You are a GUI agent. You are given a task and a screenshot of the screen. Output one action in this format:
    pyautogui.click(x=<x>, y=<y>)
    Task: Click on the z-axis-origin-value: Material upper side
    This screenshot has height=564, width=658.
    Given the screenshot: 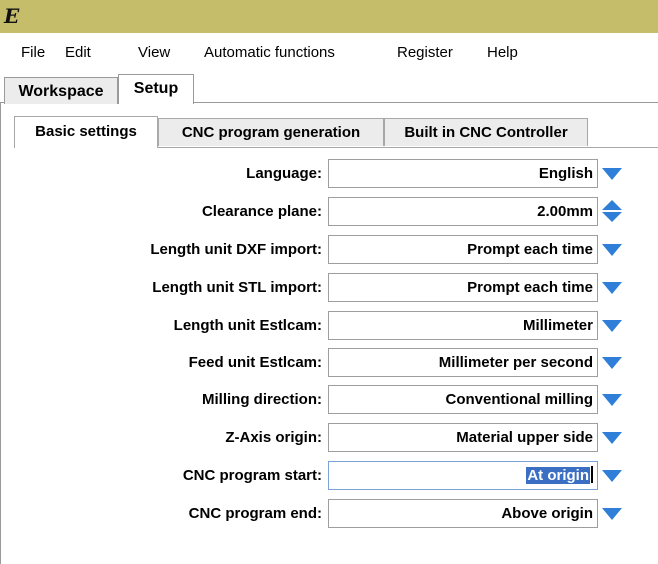 What is the action you would take?
    pyautogui.click(x=524, y=437)
    